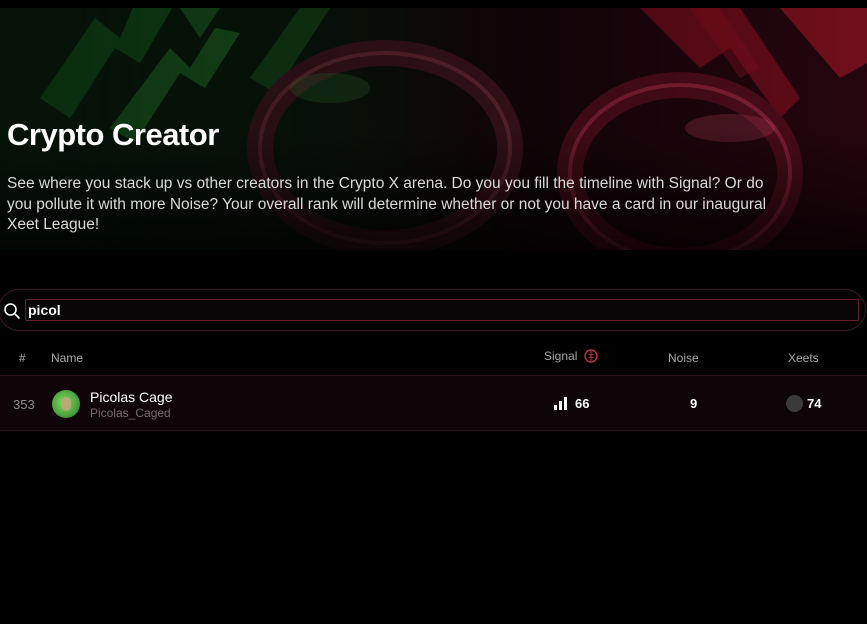 The width and height of the screenshot is (867, 624). What do you see at coordinates (442, 310) in the screenshot?
I see `search-input` at bounding box center [442, 310].